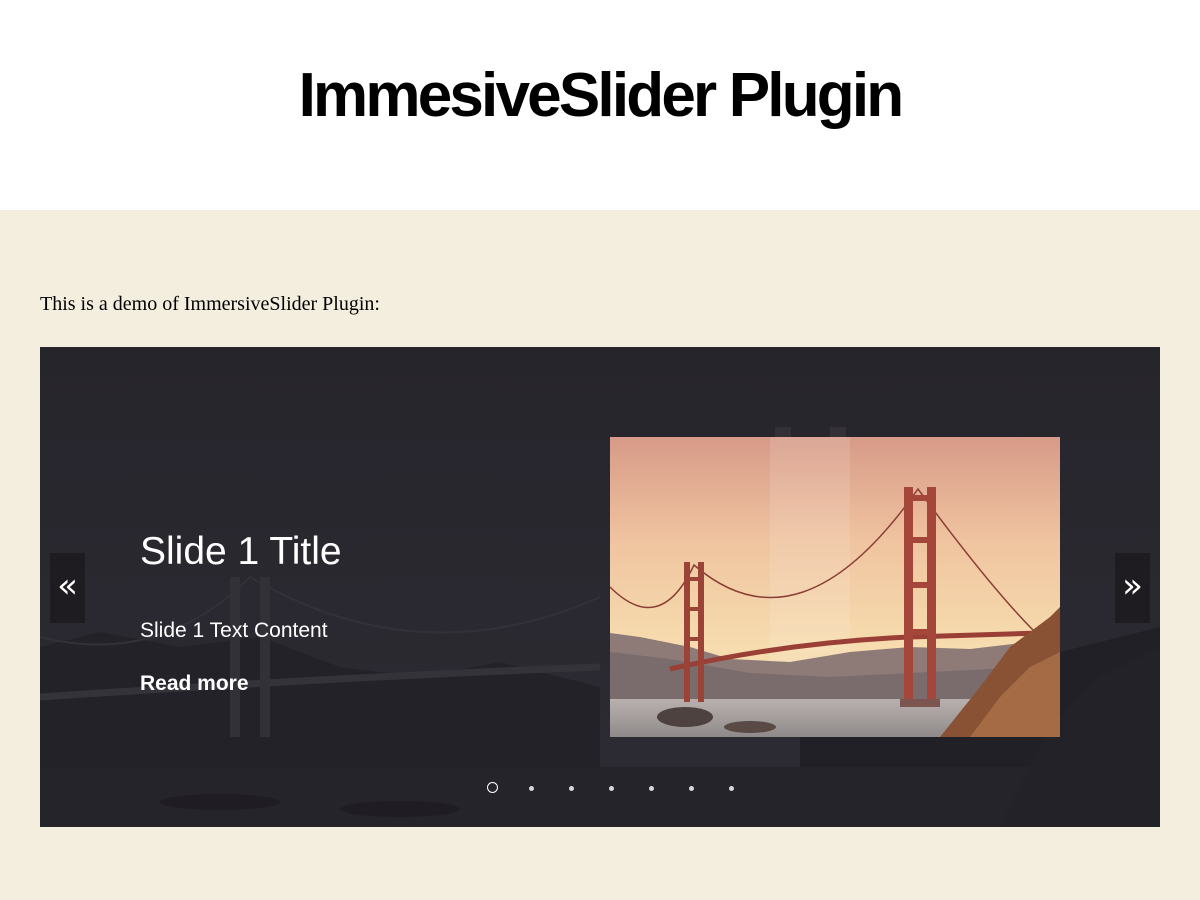 The image size is (1200, 900). What do you see at coordinates (234, 630) in the screenshot?
I see `slide-text: Slide 1 Text Content` at bounding box center [234, 630].